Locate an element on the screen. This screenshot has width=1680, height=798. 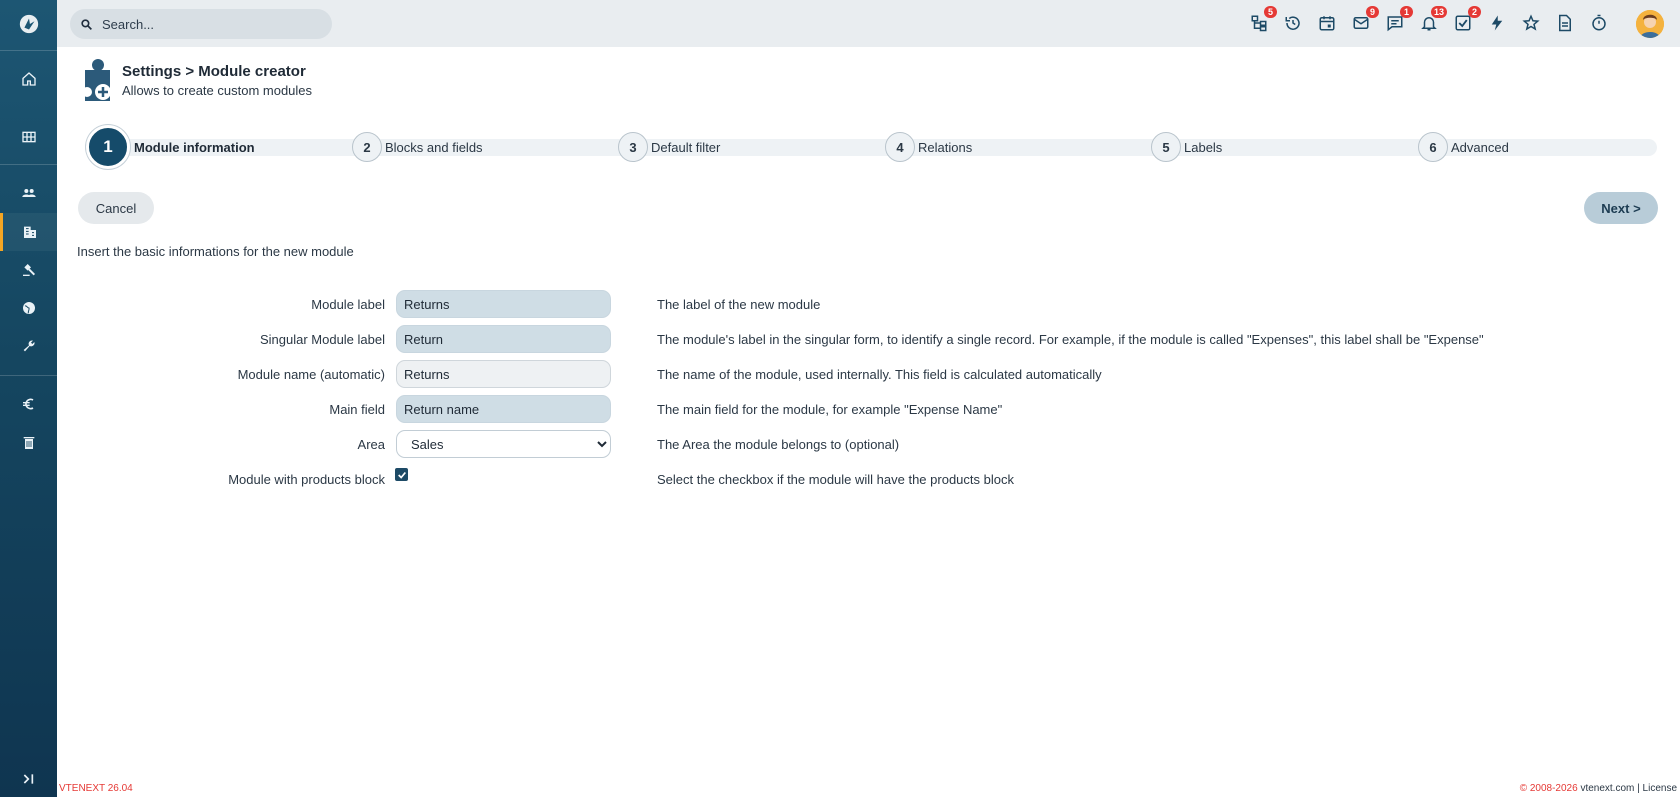
bell-icon: 13 is located at coordinates (1432, 20).